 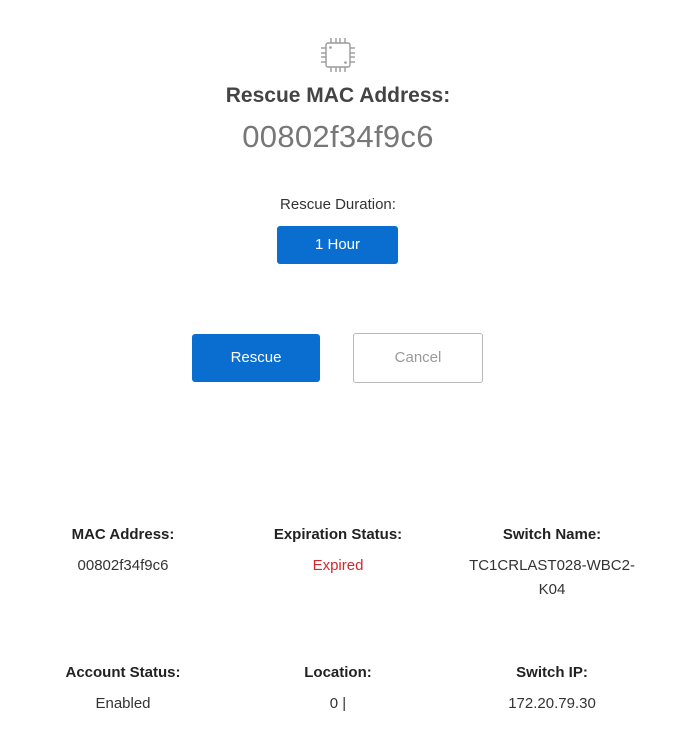 I want to click on account-status-info: Account Status: Enabled, so click(x=123, y=689).